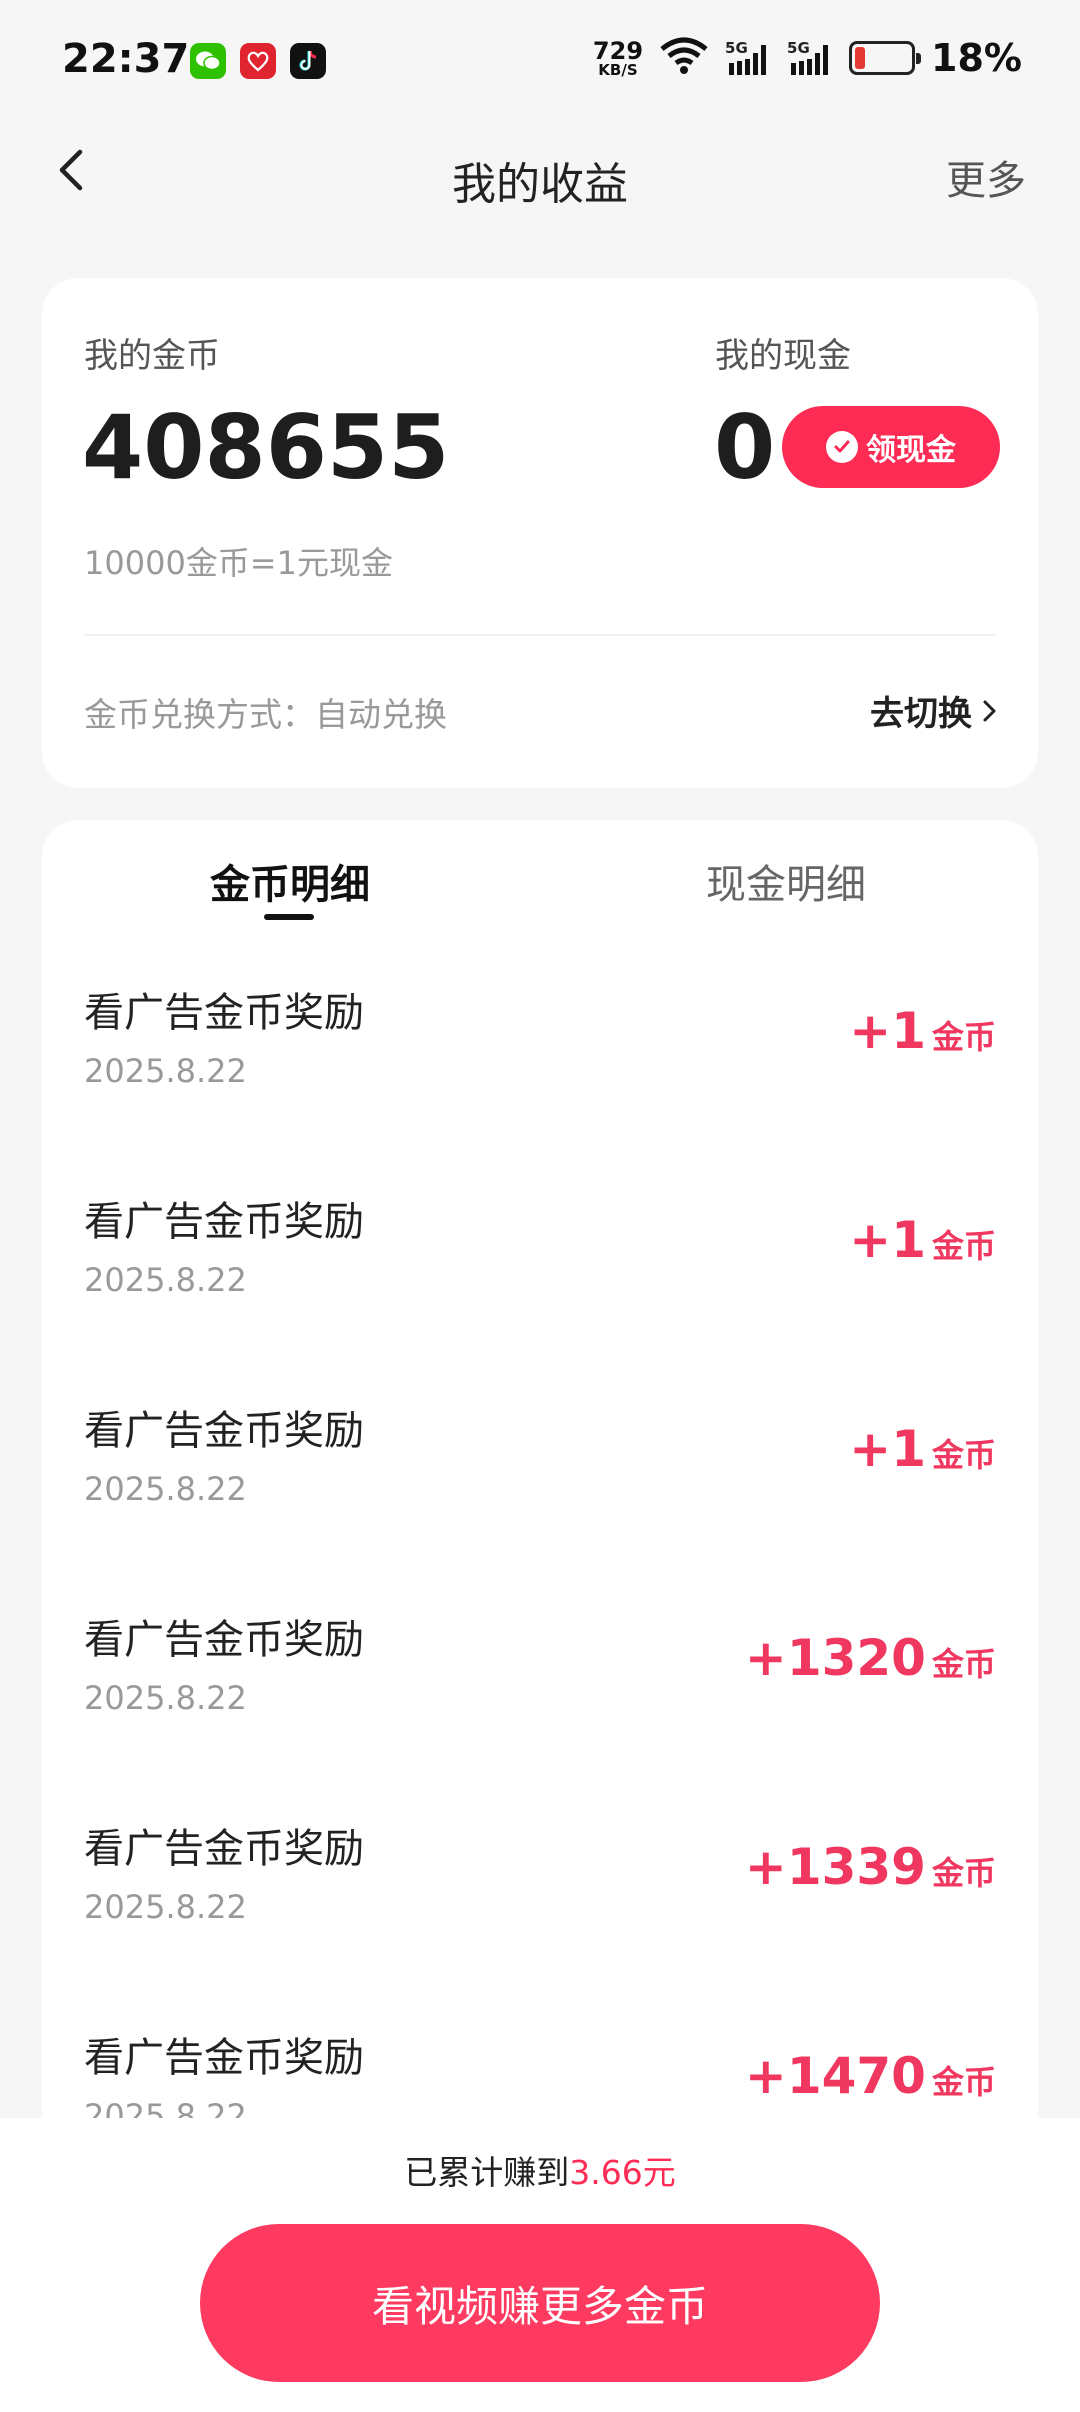  I want to click on cash-label: 我的现金, so click(783, 356).